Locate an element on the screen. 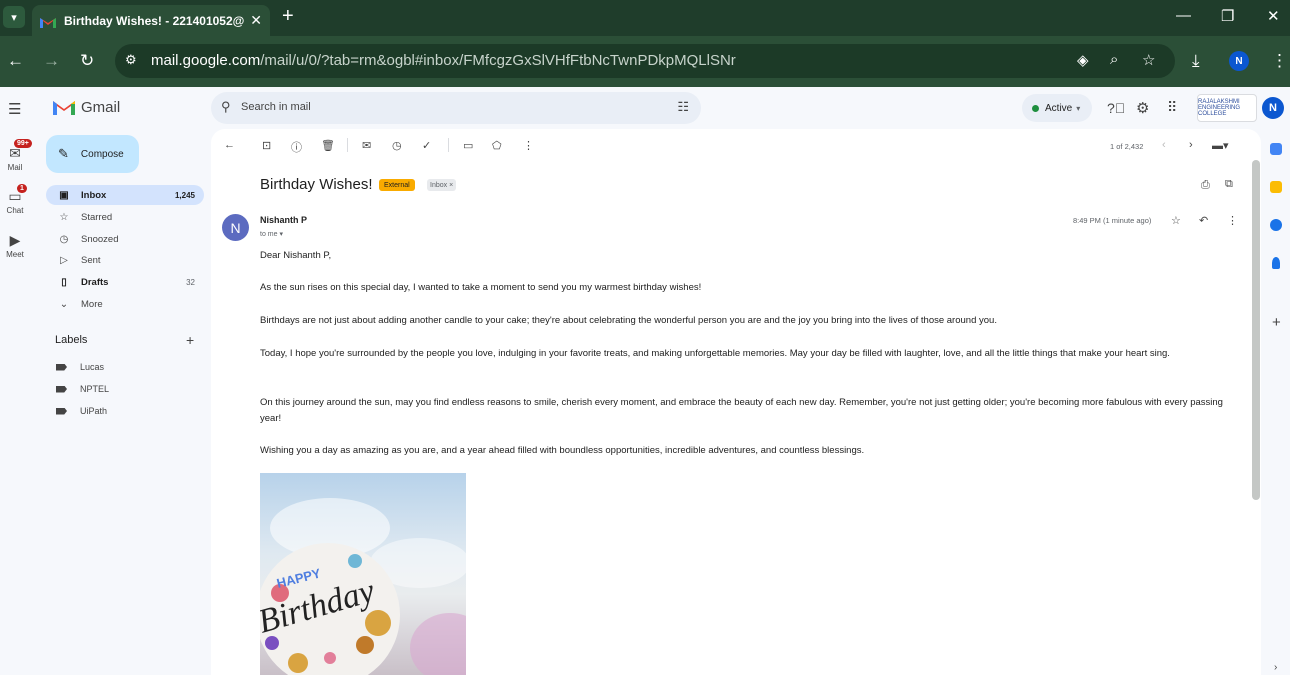 The width and height of the screenshot is (1290, 675). labels-heading: Labels is located at coordinates (71, 340).